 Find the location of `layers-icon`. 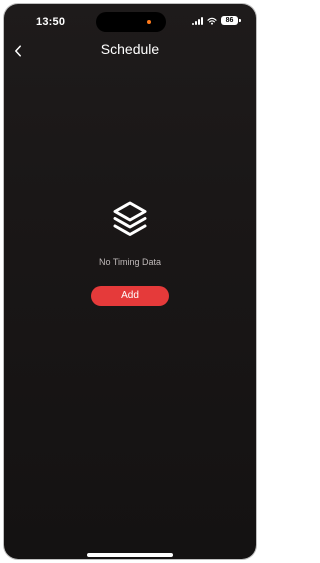

layers-icon is located at coordinates (130, 218).